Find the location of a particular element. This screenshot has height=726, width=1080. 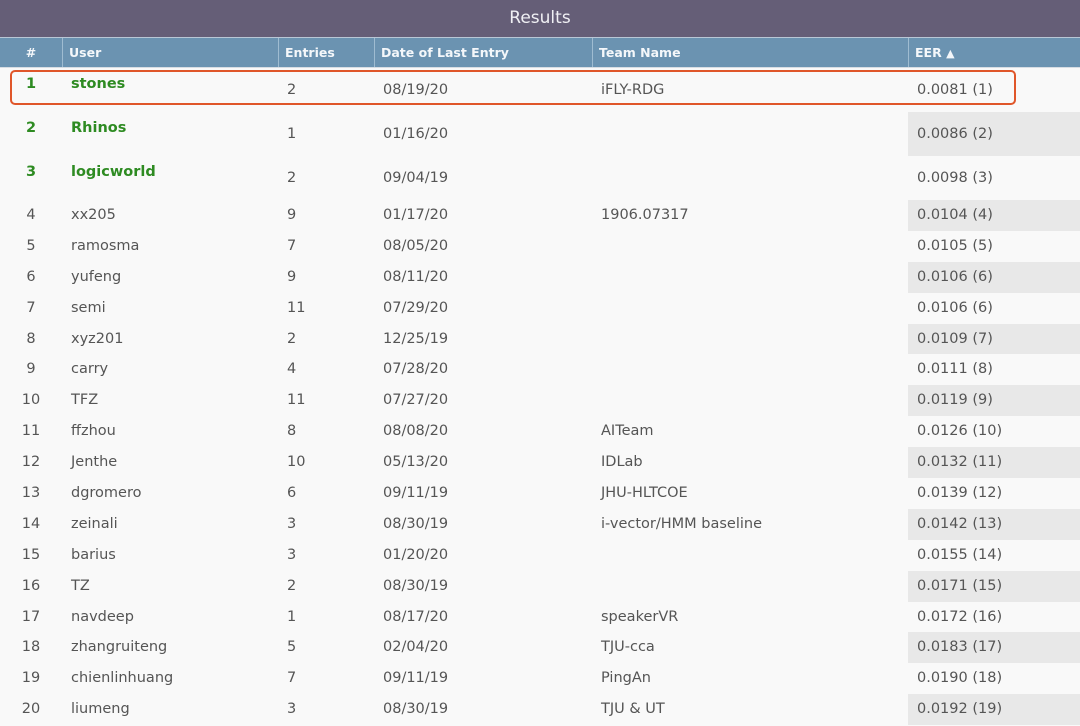

user-cell: dgromero is located at coordinates (170, 493).